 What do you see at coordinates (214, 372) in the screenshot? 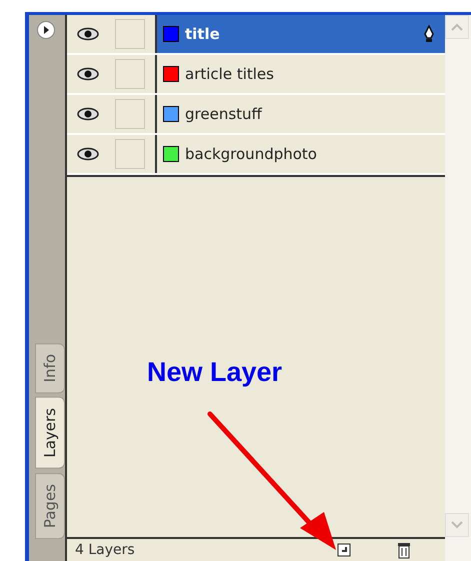
I see `annotation-label: New Layer` at bounding box center [214, 372].